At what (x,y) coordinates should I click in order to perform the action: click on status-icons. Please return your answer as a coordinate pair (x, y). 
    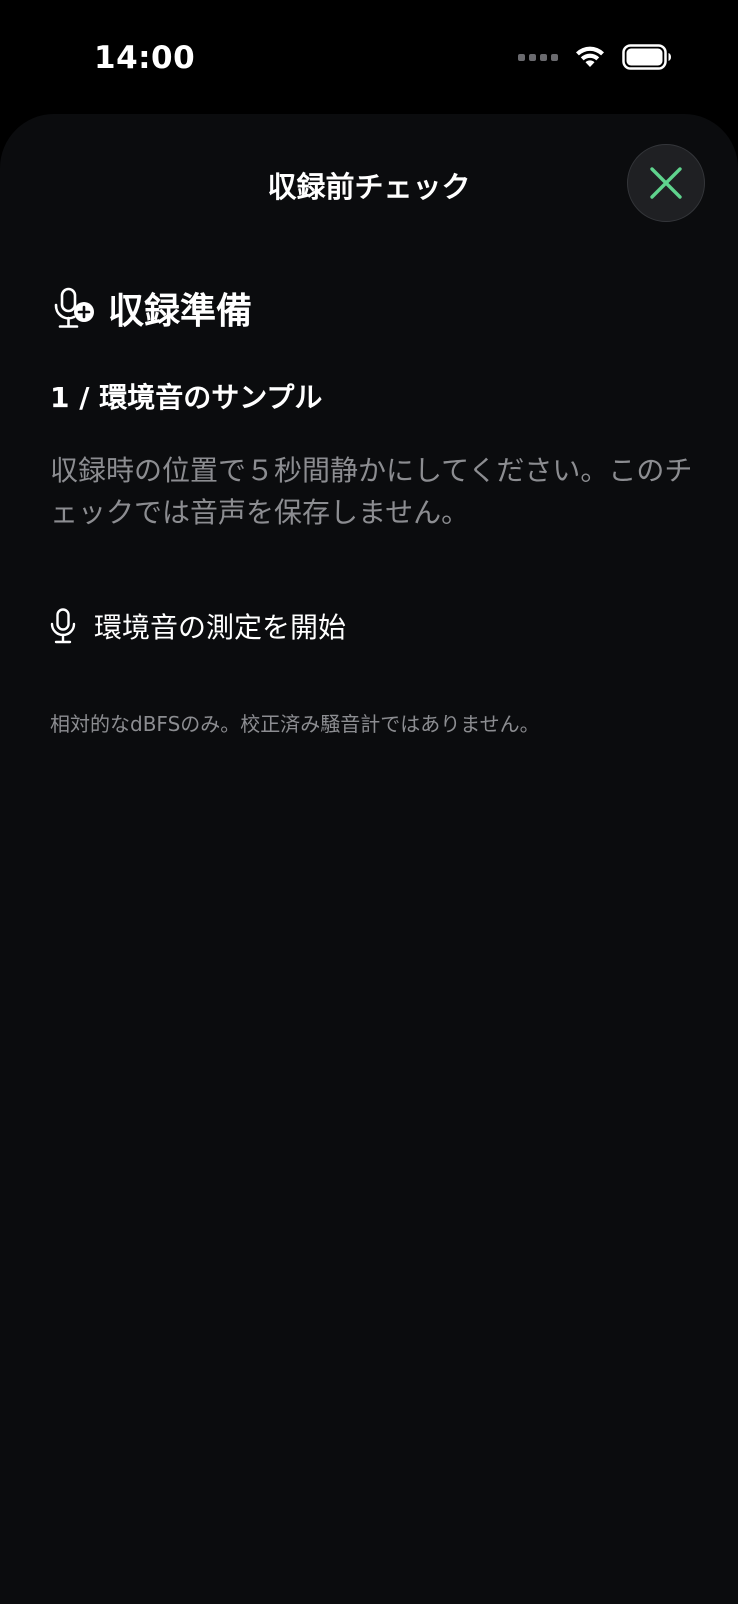
    Looking at the image, I should click on (595, 57).